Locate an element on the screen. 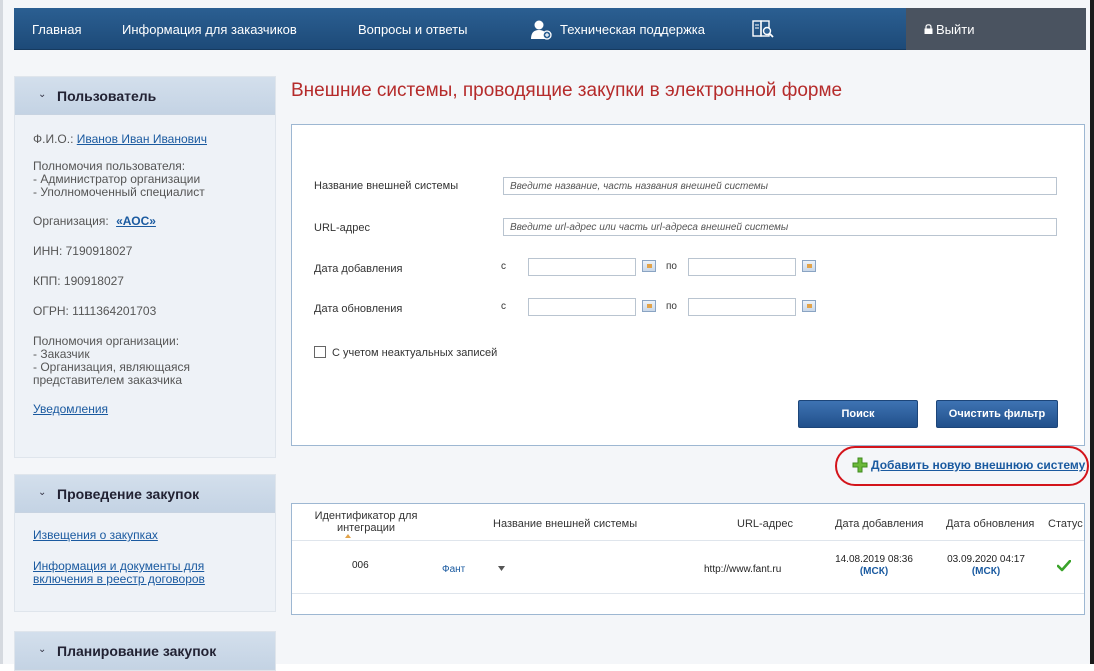 Image resolution: width=1094 pixels, height=671 pixels. date-updated-from-label: с is located at coordinates (503, 306).